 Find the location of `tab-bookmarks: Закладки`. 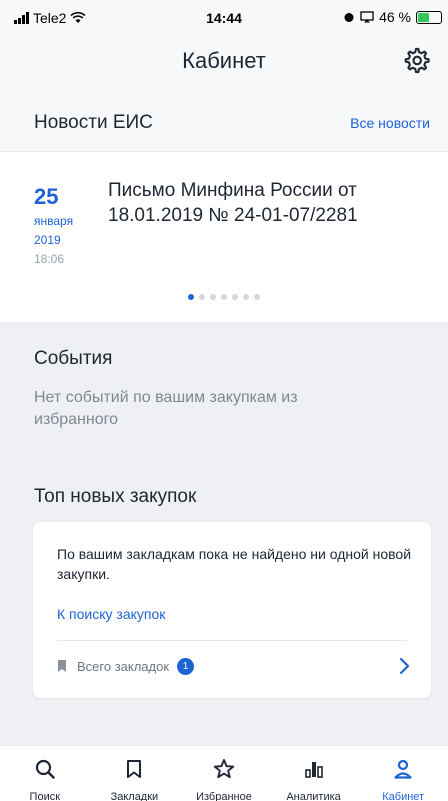

tab-bookmarks: Закладки is located at coordinates (135, 773).